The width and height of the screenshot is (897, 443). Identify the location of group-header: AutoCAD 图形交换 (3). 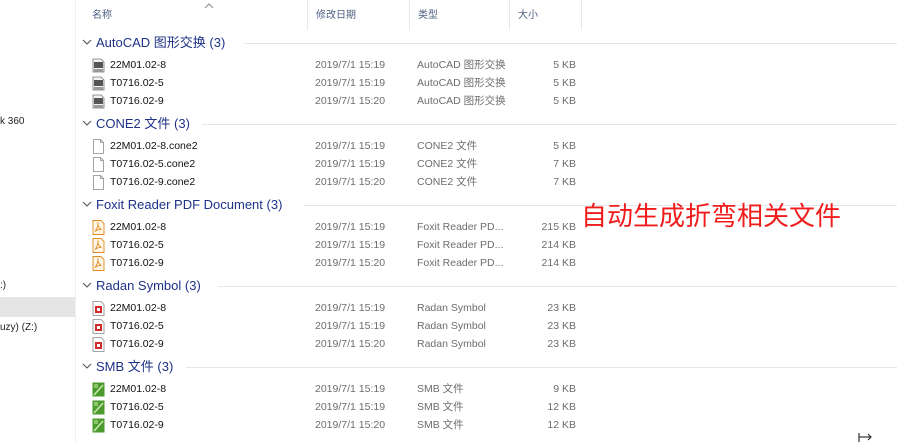
(486, 43).